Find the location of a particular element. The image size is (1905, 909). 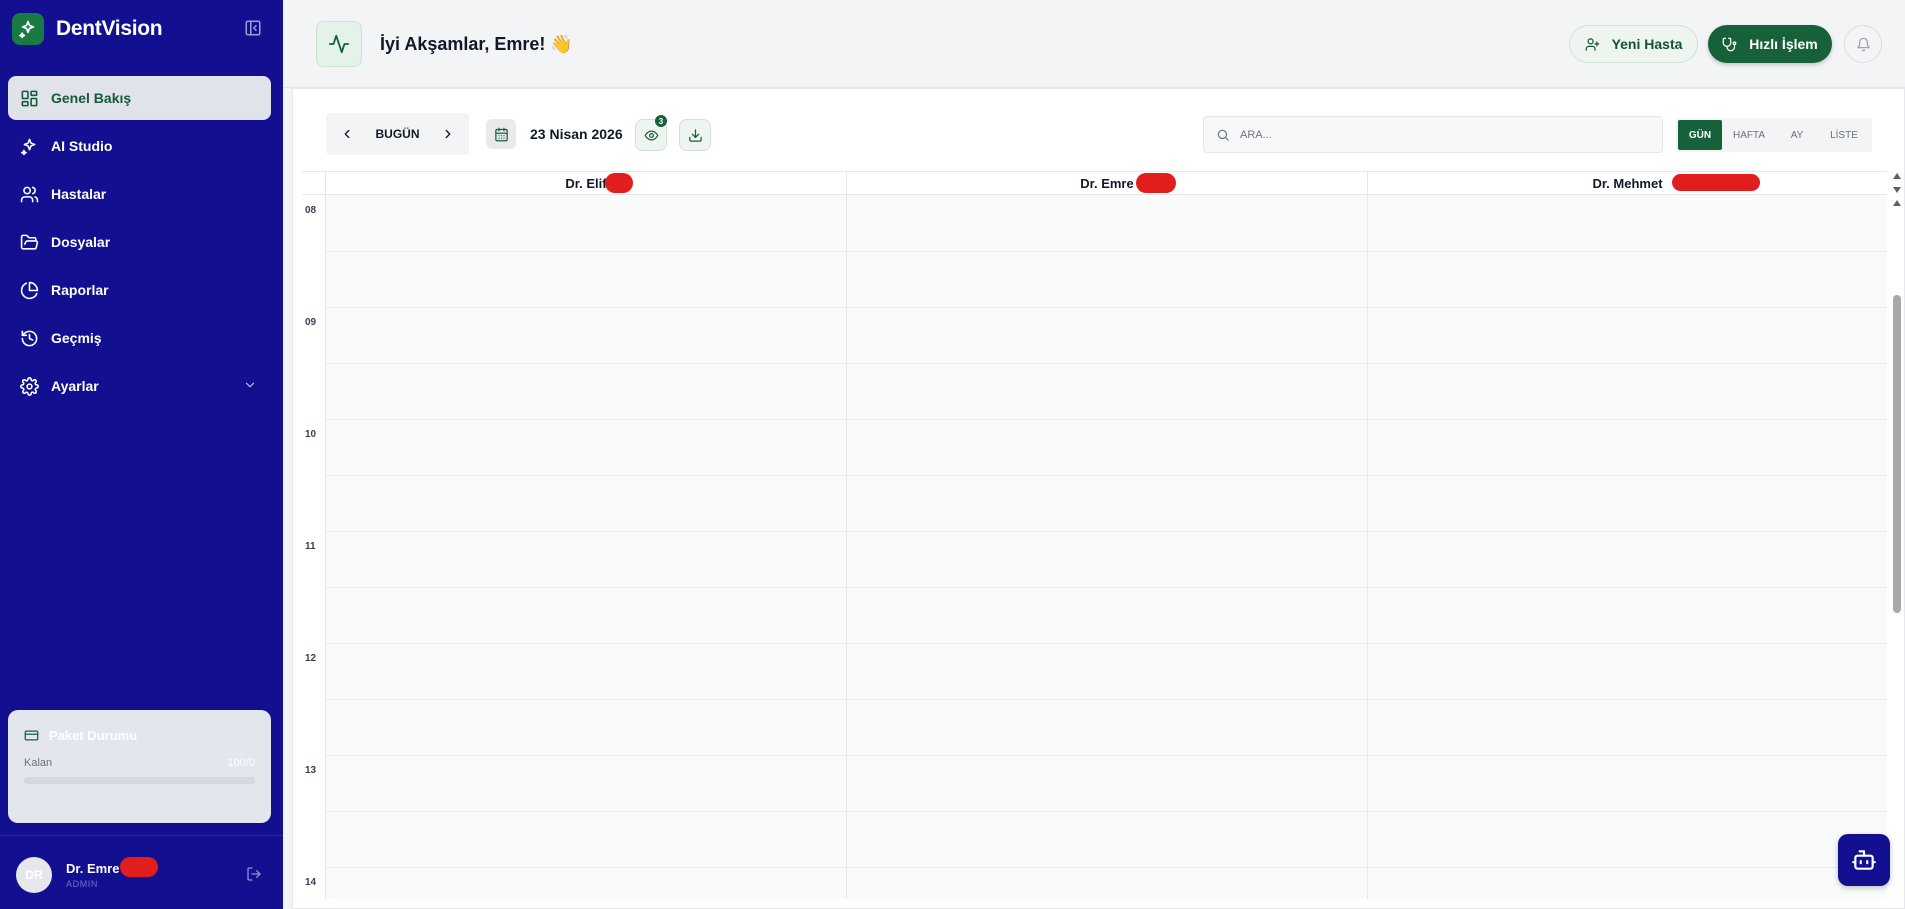

quick-action-button: Hızlı İşlem is located at coordinates (1770, 44).